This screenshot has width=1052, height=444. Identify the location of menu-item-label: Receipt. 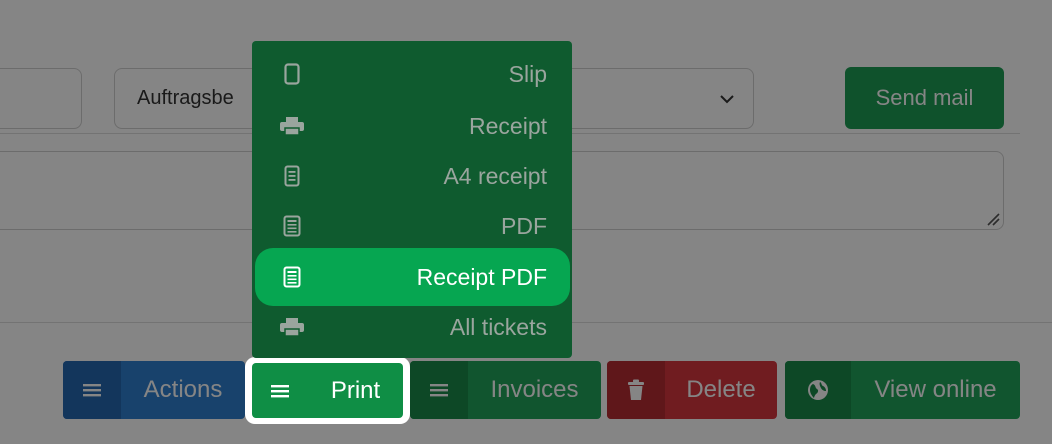
(508, 125).